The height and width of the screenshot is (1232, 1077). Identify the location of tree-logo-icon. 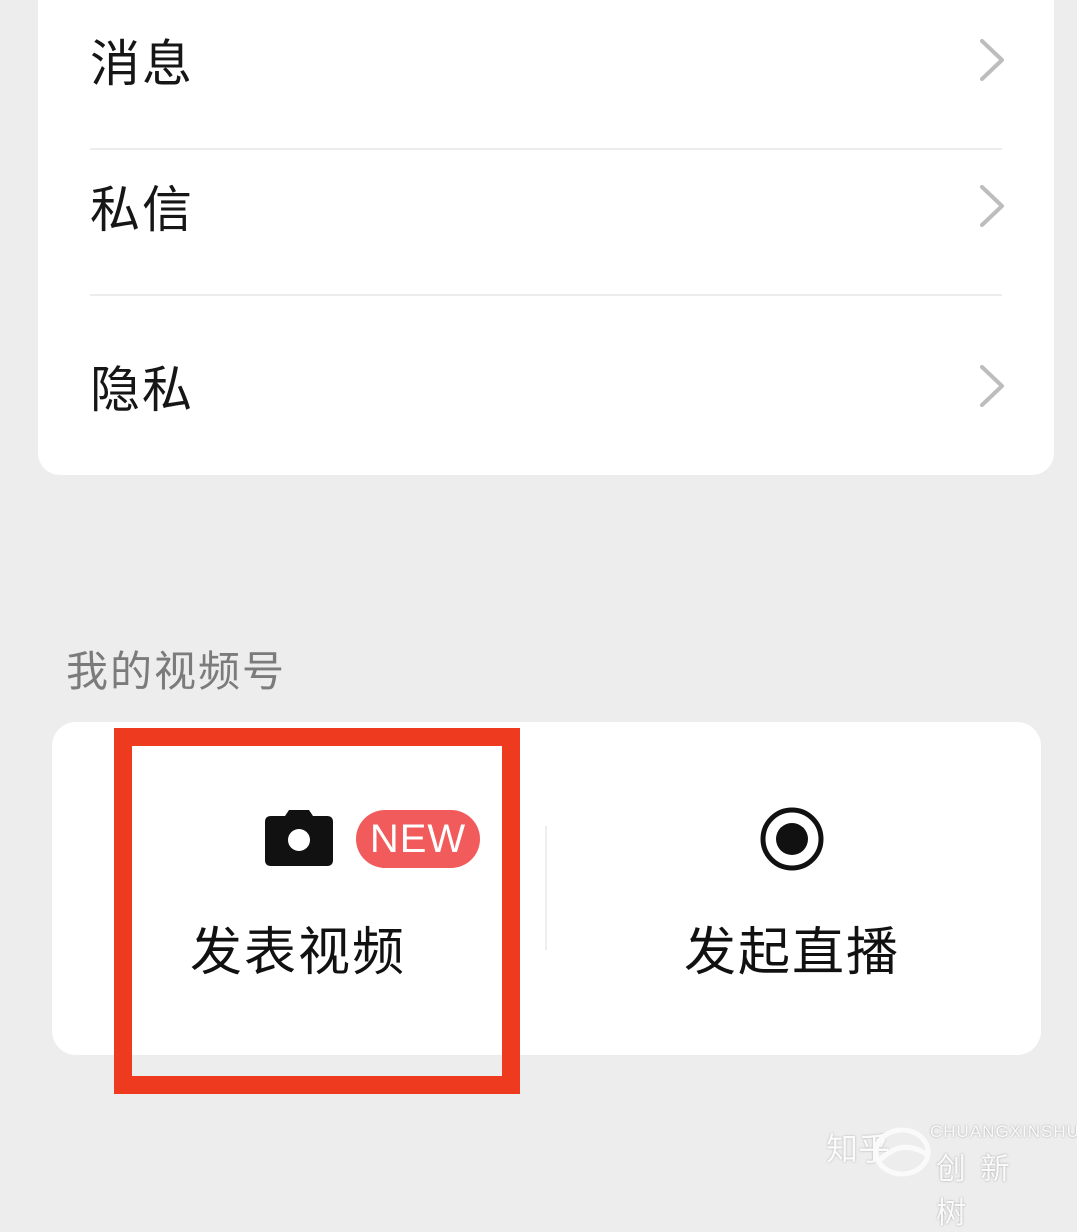
(902, 1152).